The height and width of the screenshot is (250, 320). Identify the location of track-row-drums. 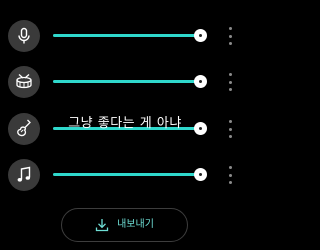
(125, 82).